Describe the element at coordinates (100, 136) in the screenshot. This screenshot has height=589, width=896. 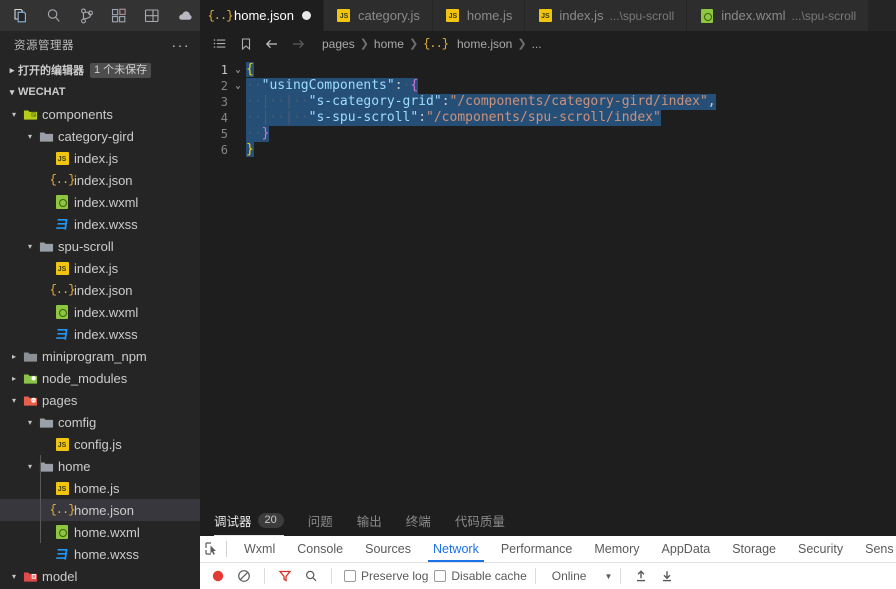
I see `tree-item-category-gird: ▾ category-gird` at that location.